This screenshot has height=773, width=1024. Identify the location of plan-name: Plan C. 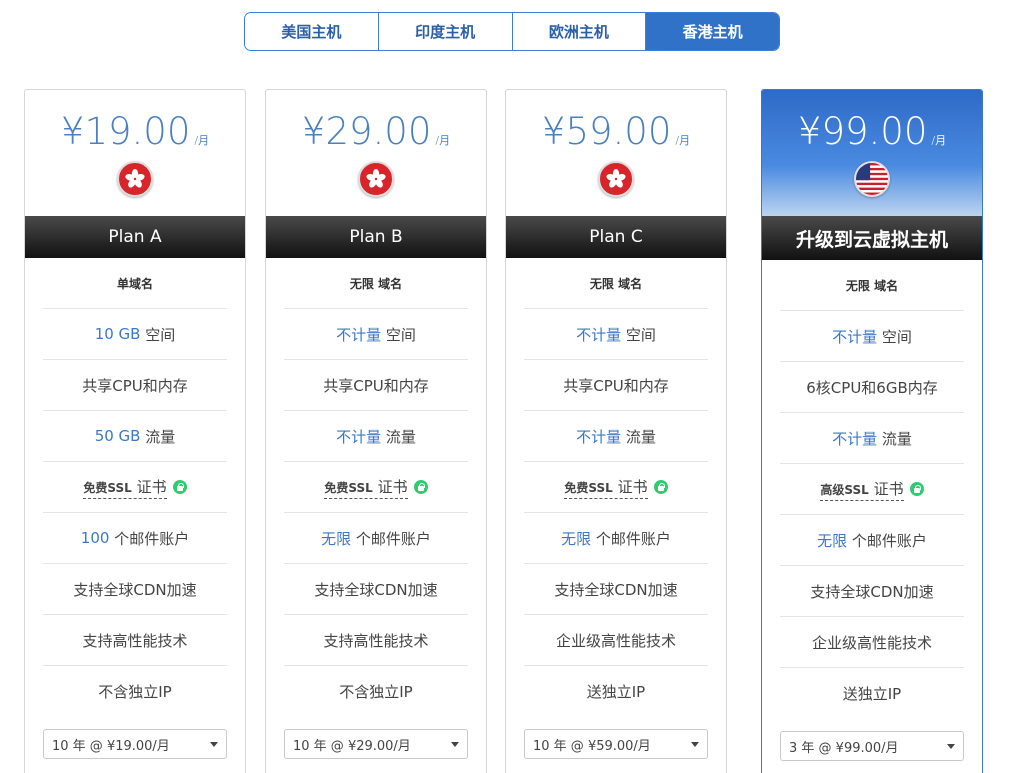
(616, 237).